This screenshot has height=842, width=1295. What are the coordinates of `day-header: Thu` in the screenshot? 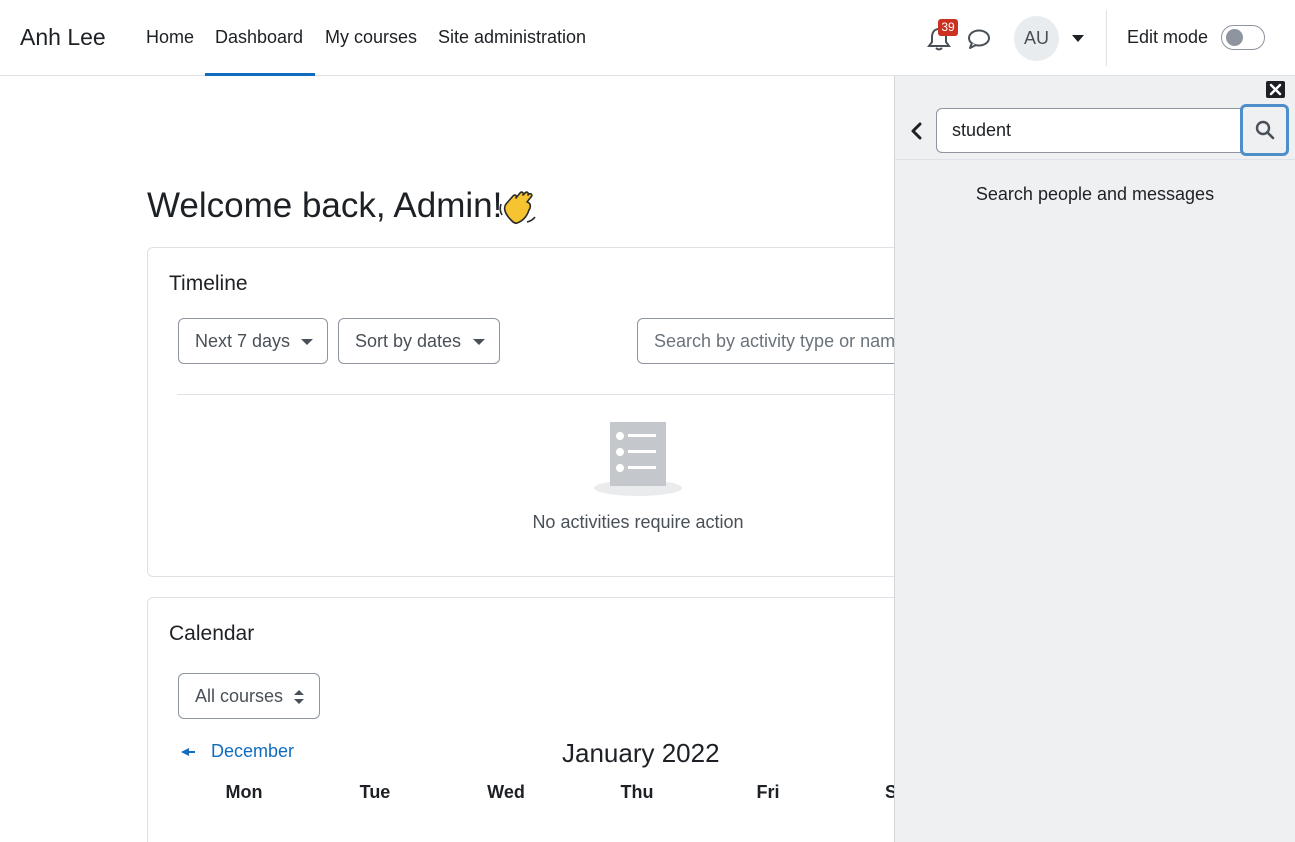 It's located at (637, 792).